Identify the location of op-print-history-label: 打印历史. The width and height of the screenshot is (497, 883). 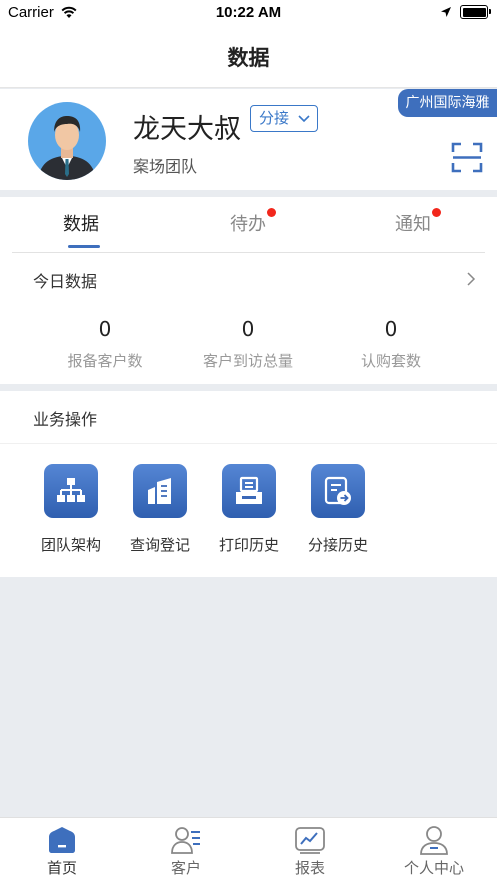
(248, 545).